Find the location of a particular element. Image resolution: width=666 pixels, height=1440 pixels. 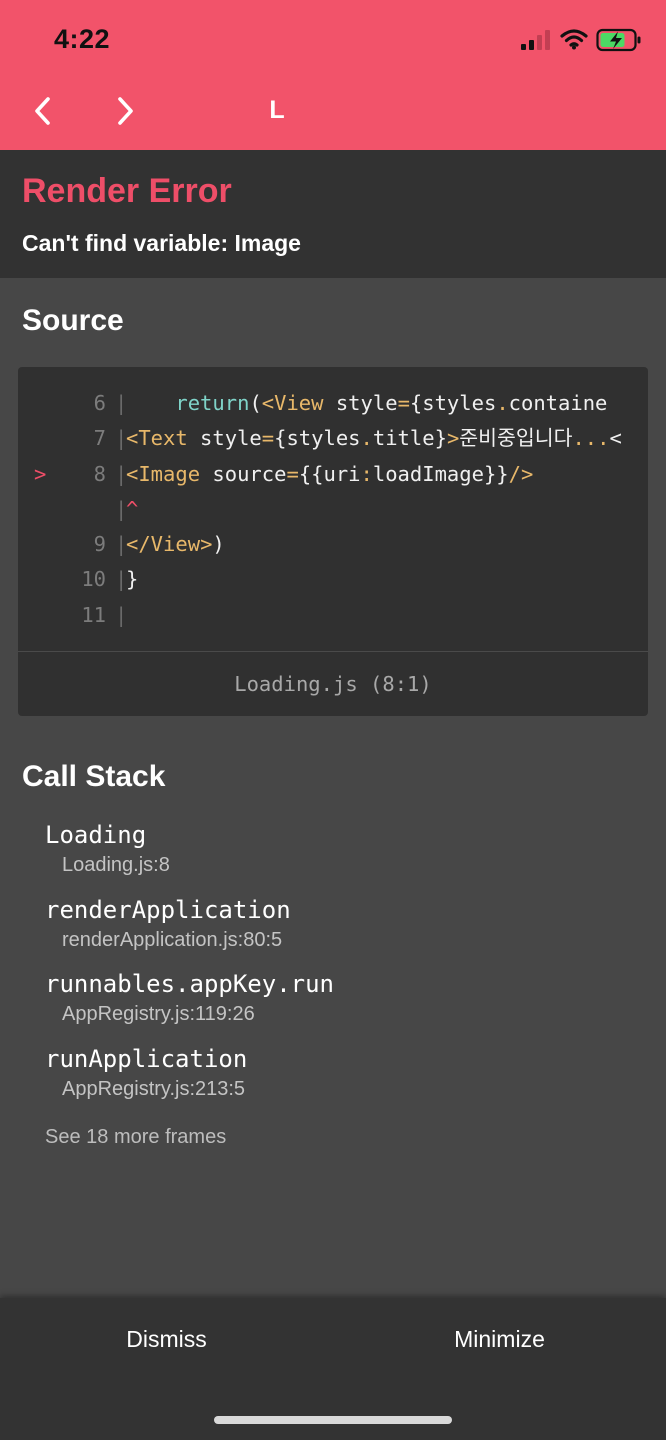

stack-frame: Loading Loading.js:8 is located at coordinates (107, 850).